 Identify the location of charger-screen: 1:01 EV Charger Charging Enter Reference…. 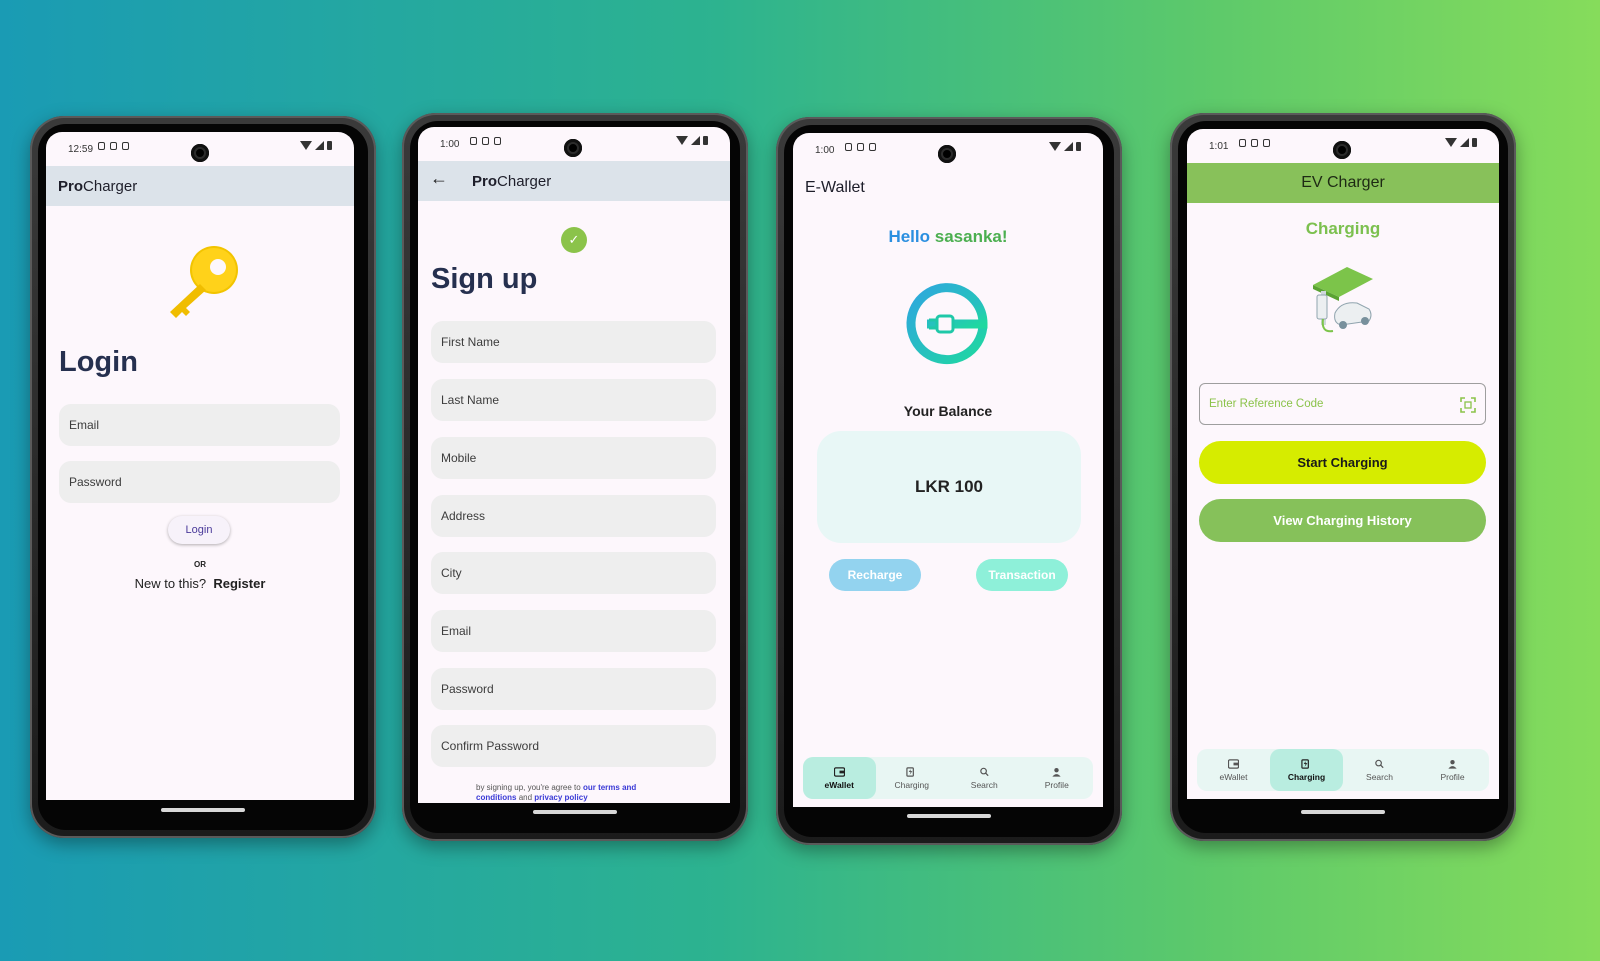
(1343, 464).